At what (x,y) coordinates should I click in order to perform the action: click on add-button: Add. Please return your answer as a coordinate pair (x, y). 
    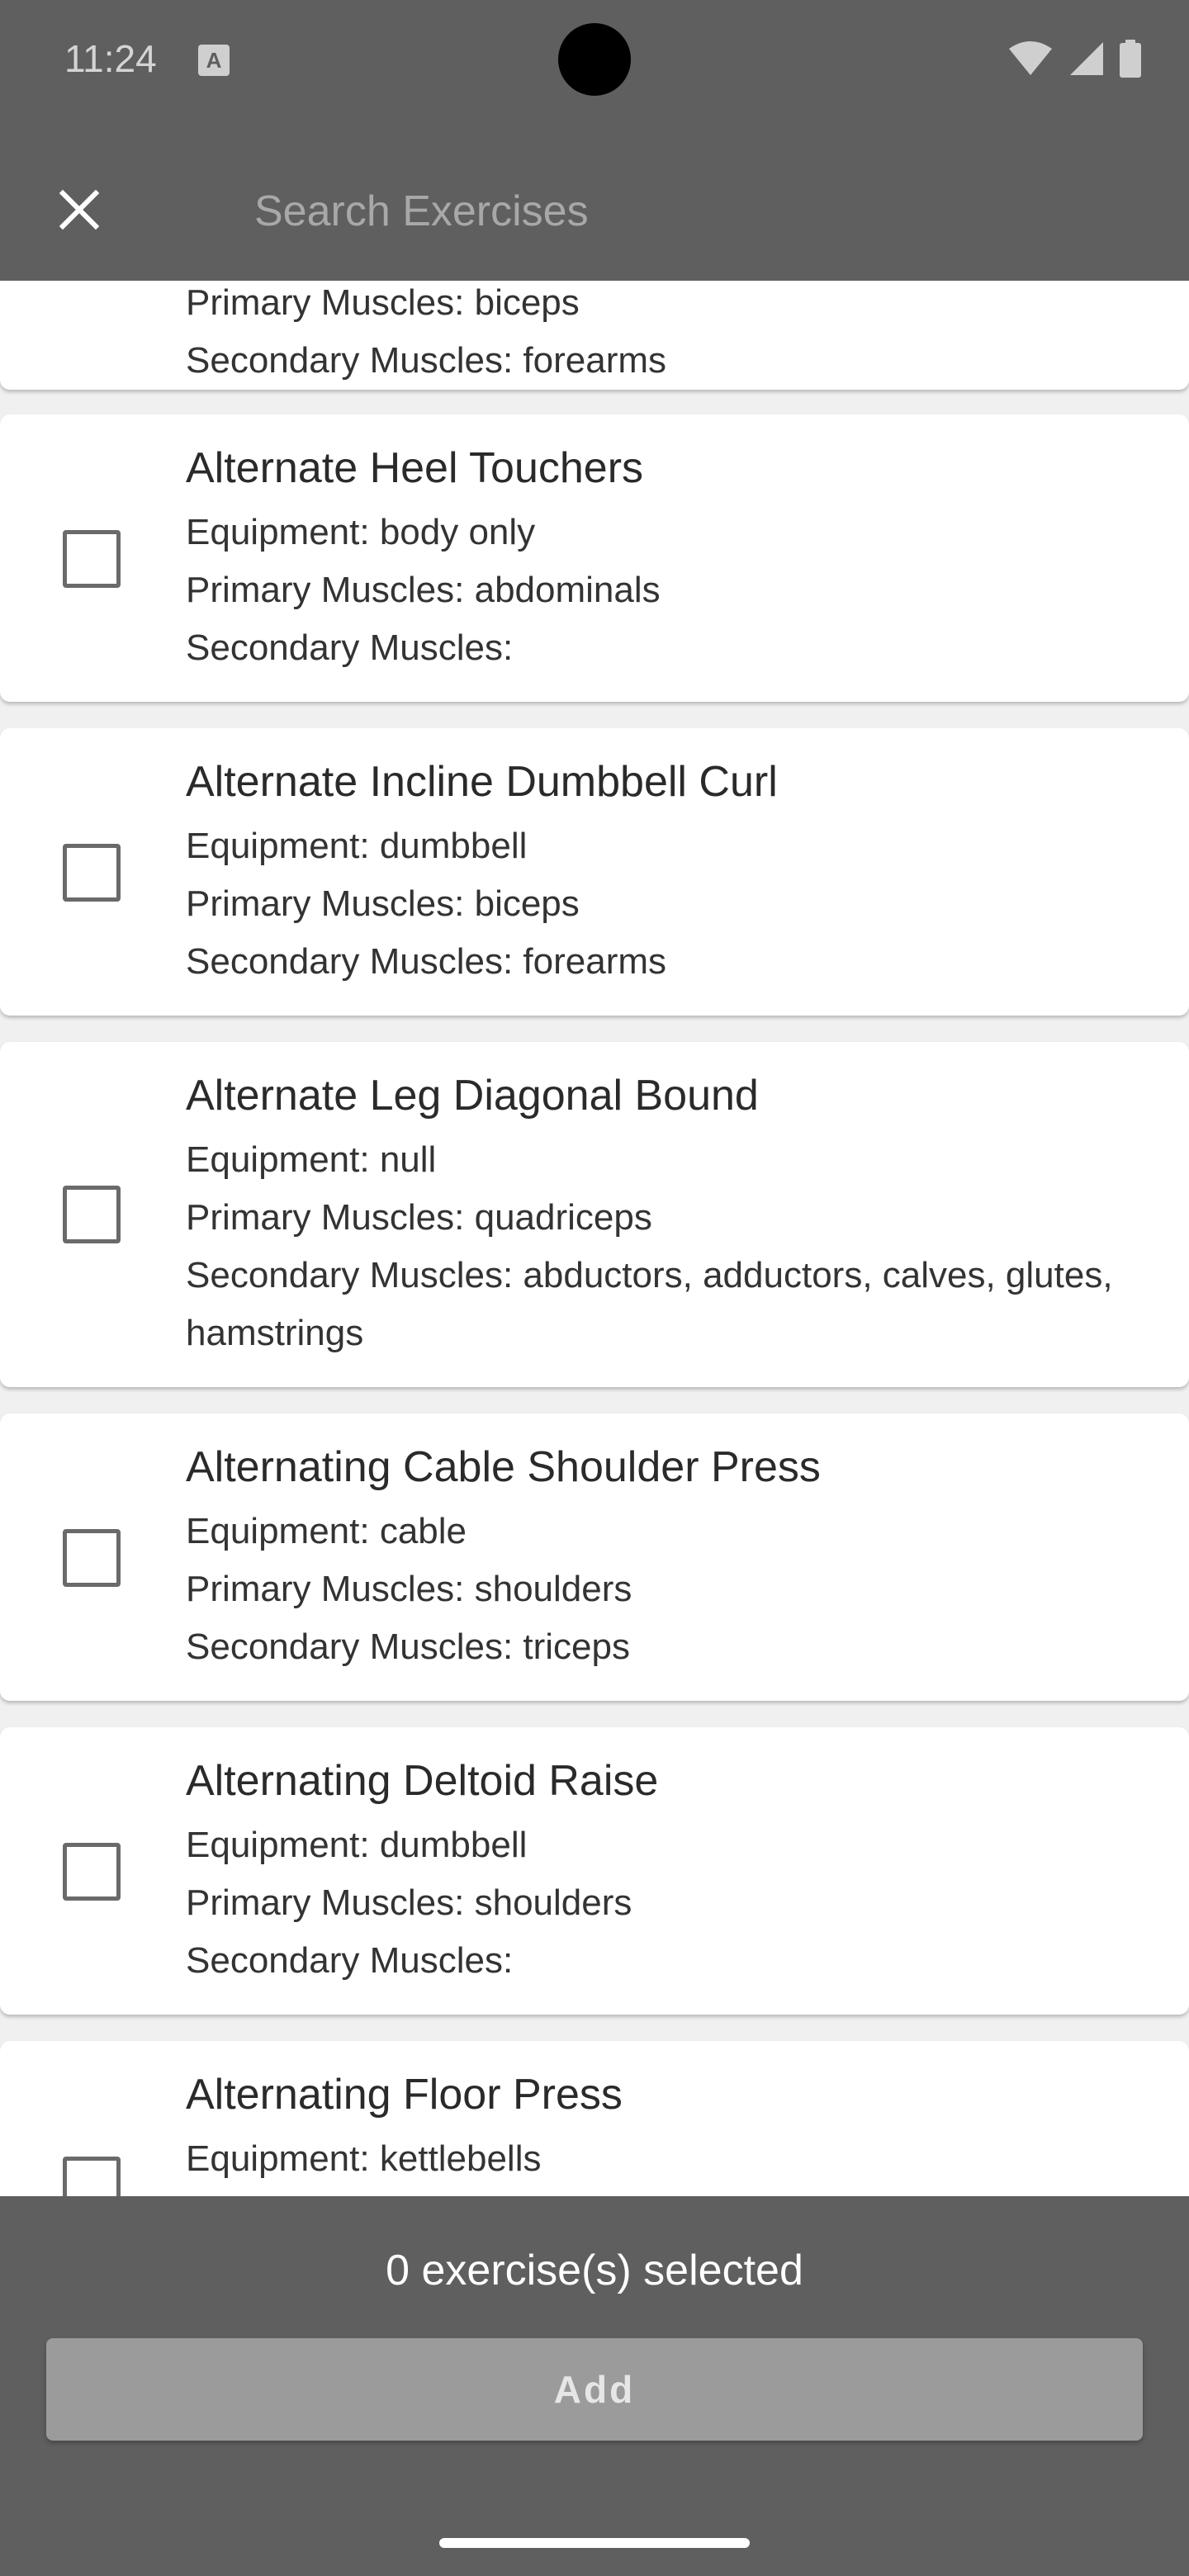
    Looking at the image, I should click on (594, 2389).